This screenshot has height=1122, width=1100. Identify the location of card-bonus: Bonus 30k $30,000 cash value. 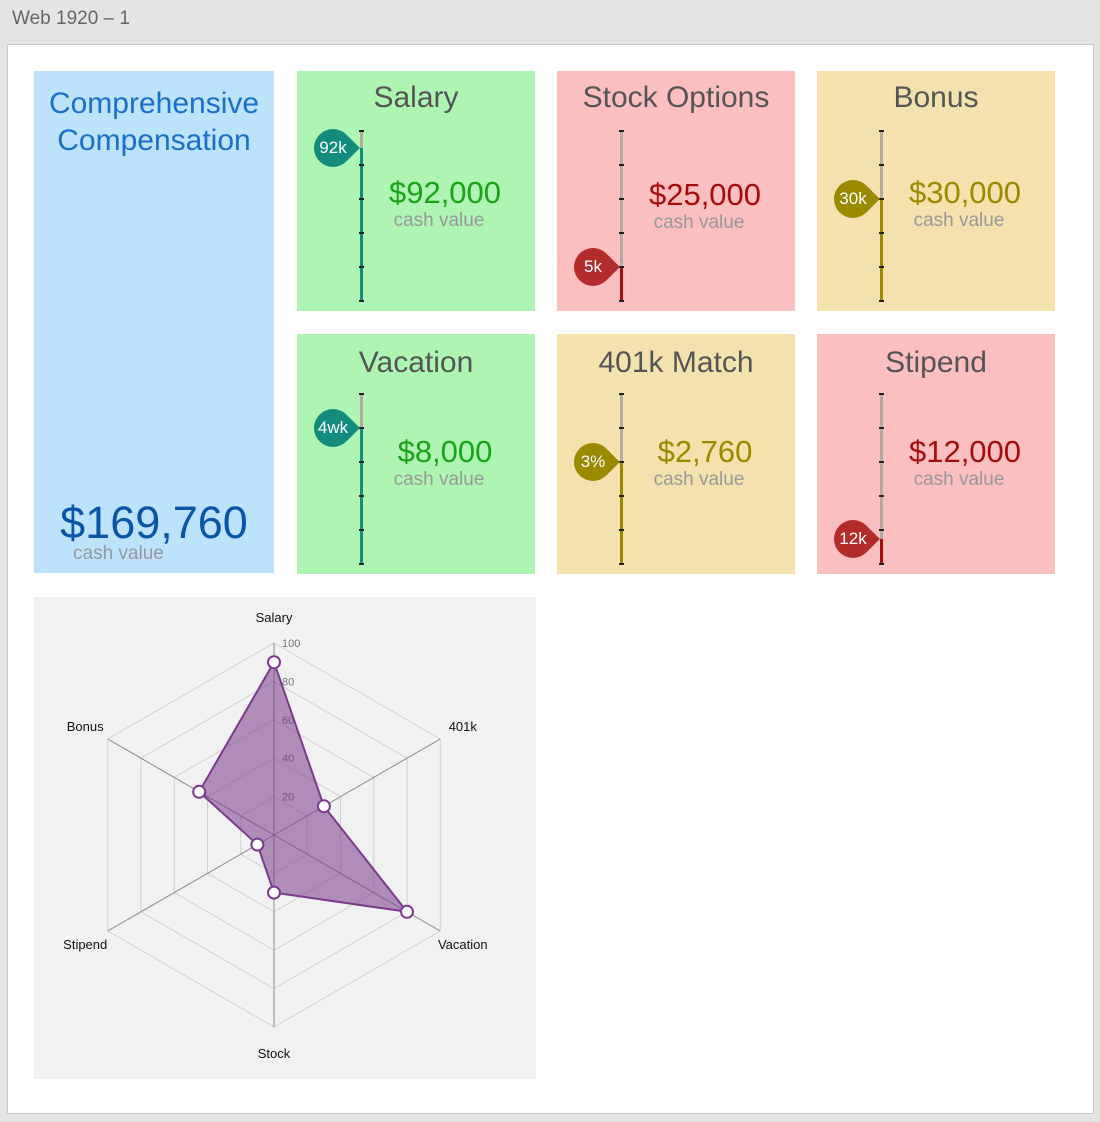
(936, 191).